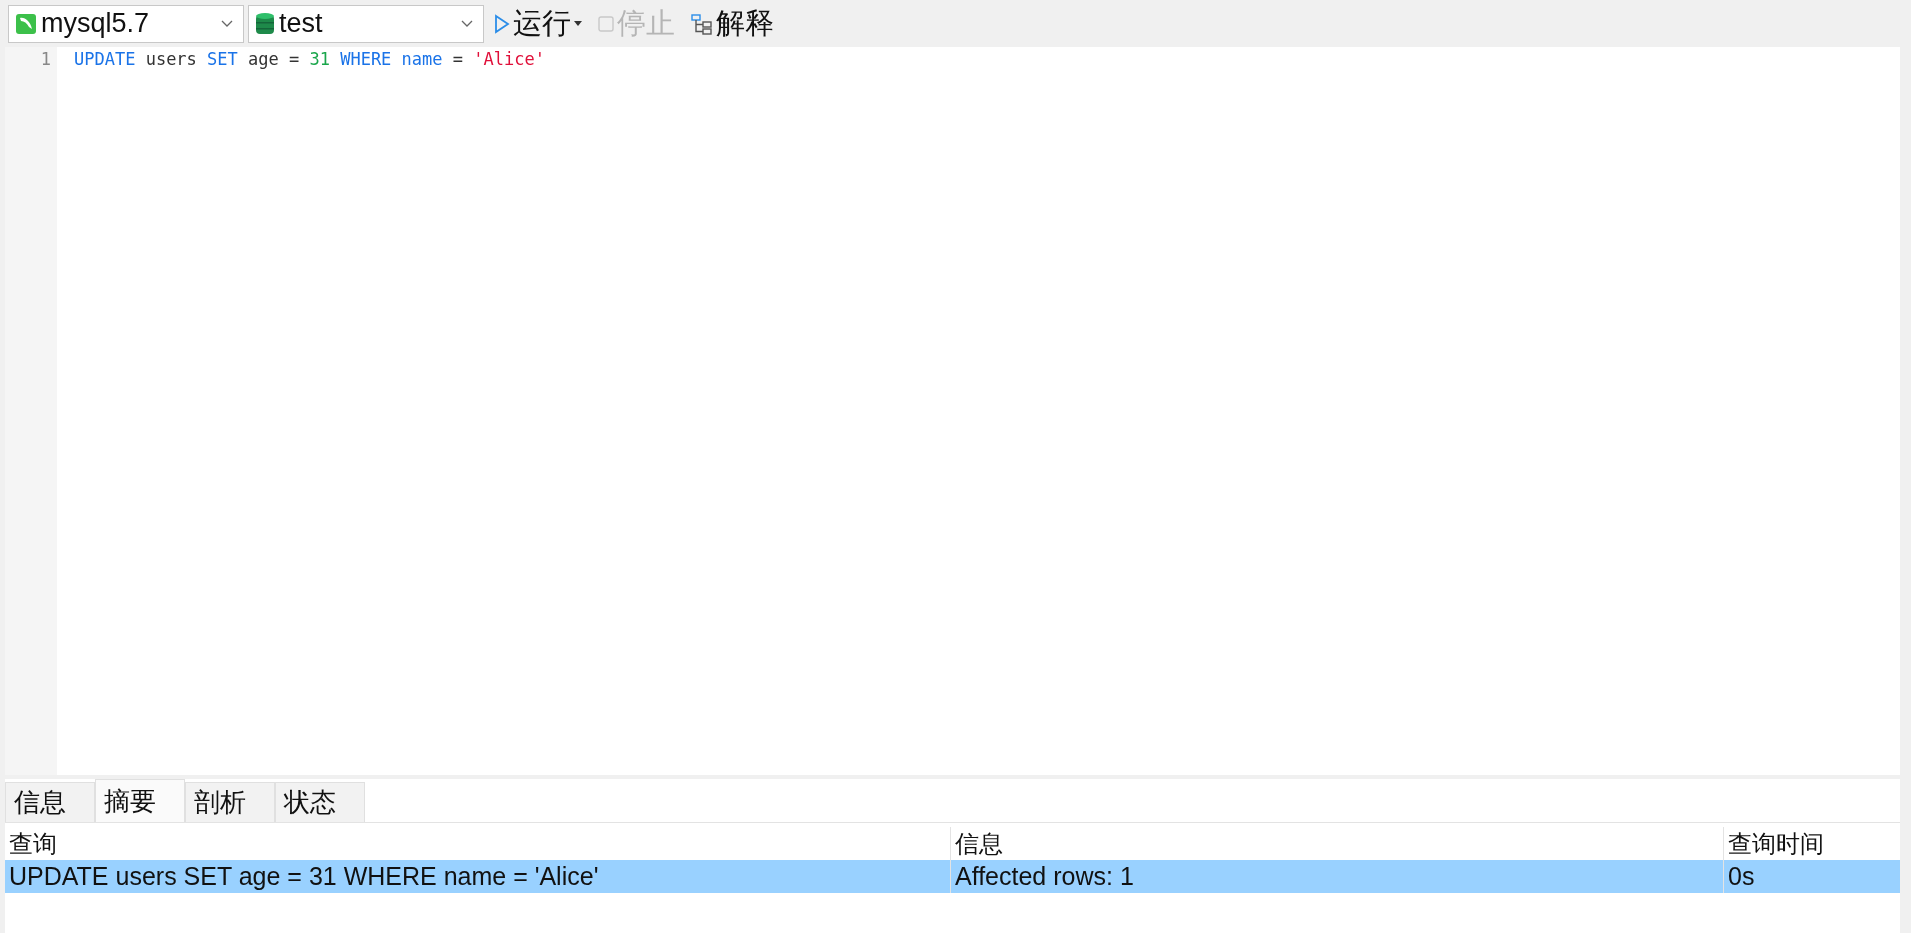 The height and width of the screenshot is (933, 1911). I want to click on column-header: 查询, so click(477, 843).